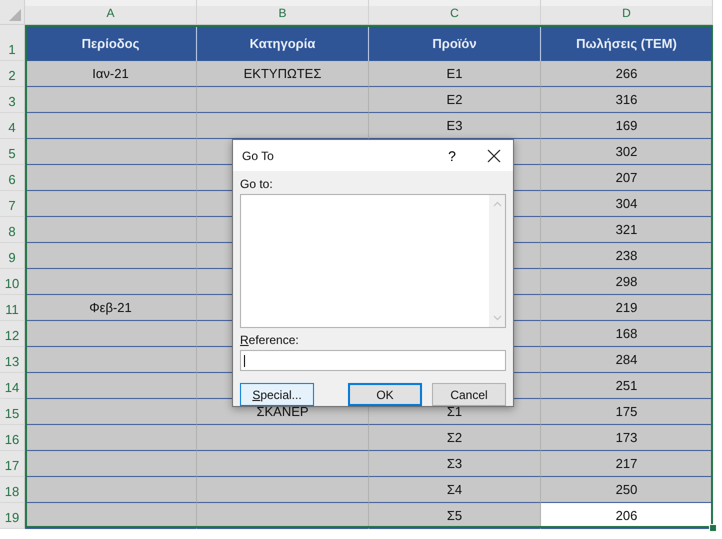 The image size is (722, 539). What do you see at coordinates (283, 43) in the screenshot?
I see `header-cell: Κατηγορία` at bounding box center [283, 43].